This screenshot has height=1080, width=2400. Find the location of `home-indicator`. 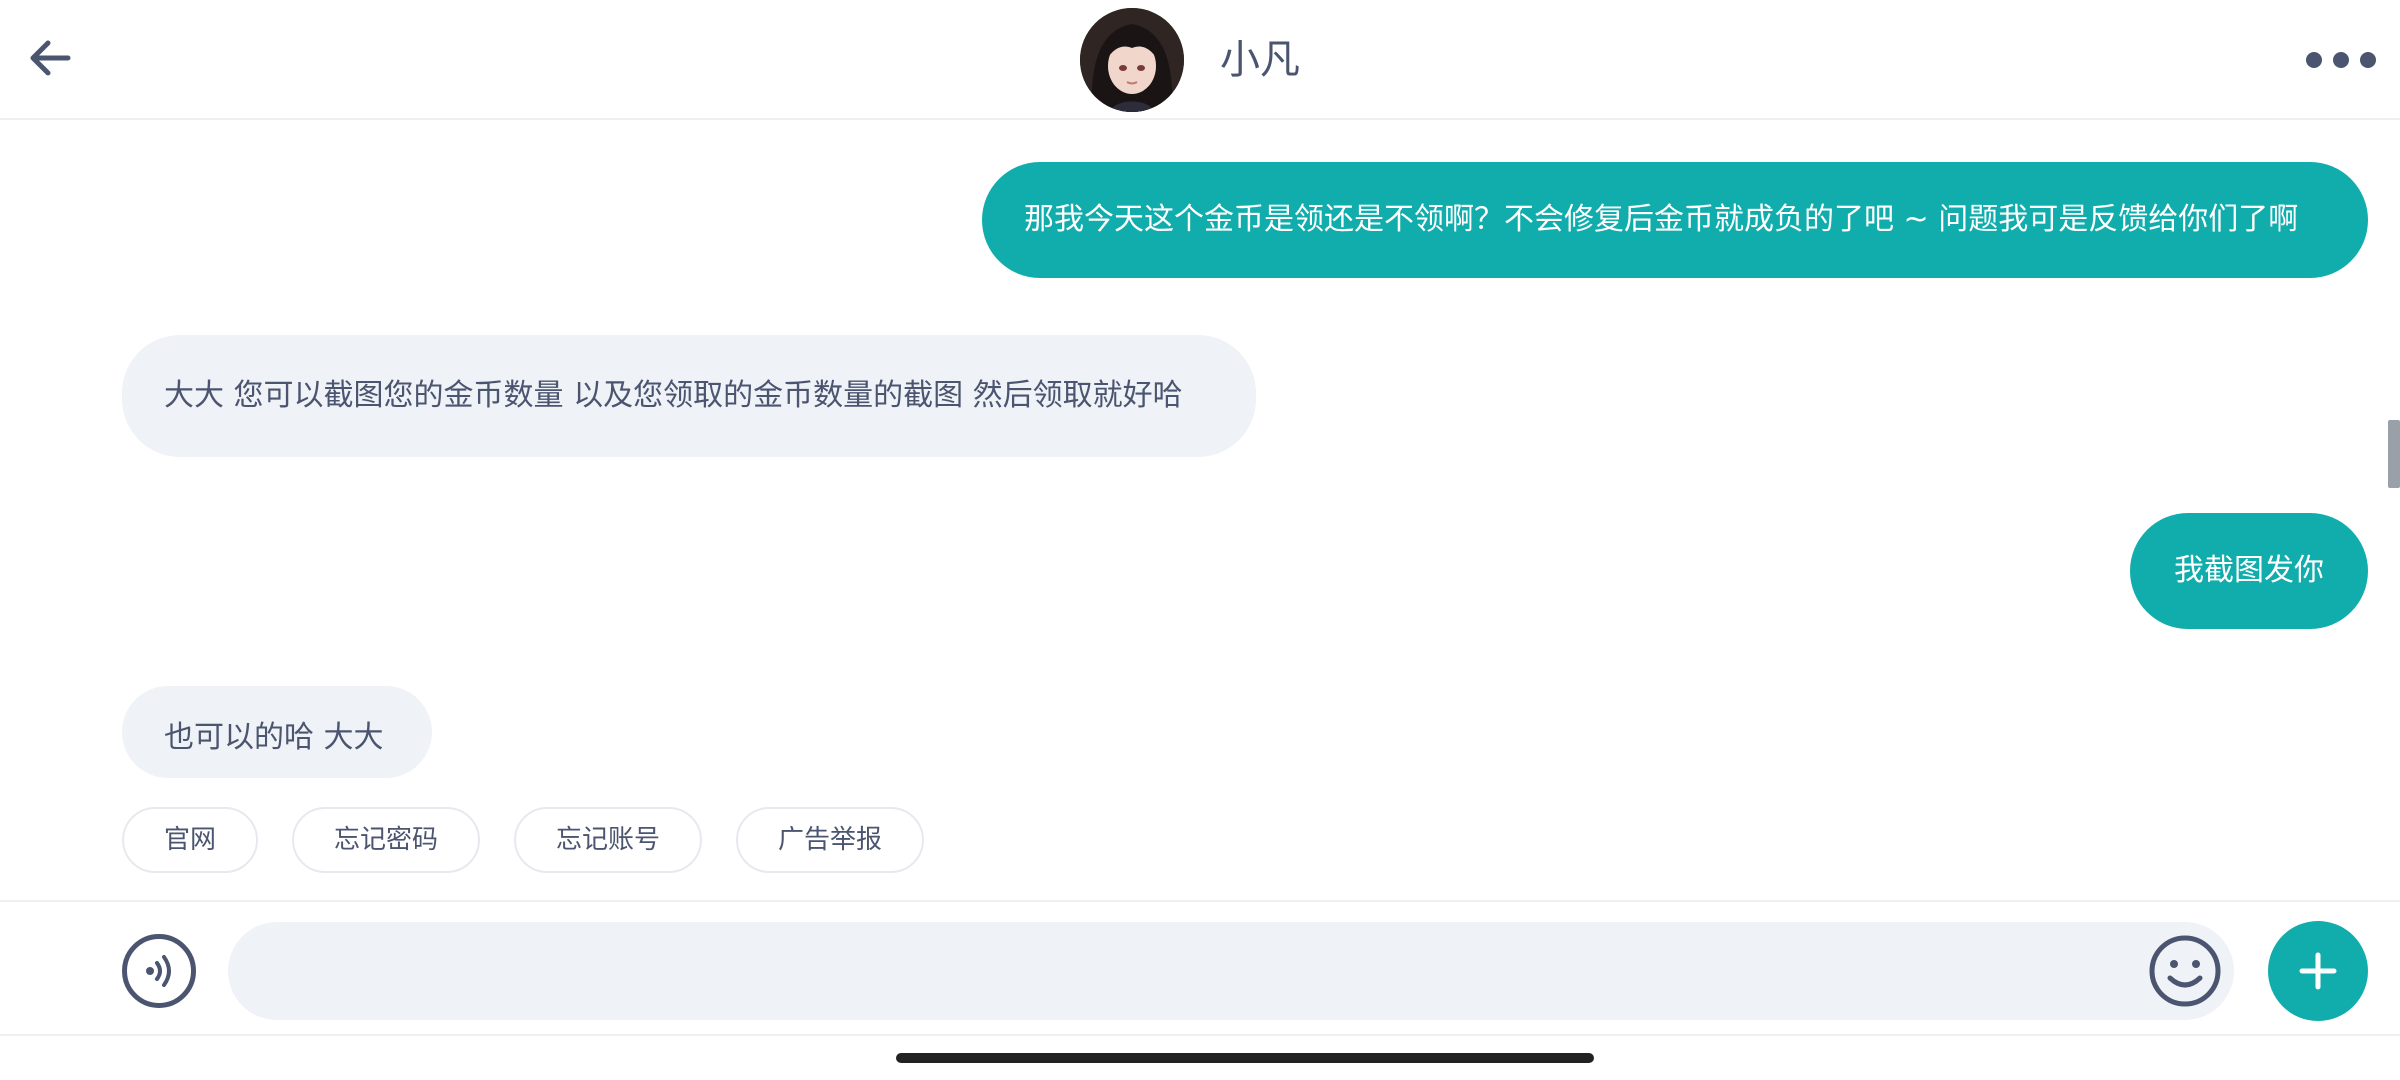

home-indicator is located at coordinates (1245, 1058).